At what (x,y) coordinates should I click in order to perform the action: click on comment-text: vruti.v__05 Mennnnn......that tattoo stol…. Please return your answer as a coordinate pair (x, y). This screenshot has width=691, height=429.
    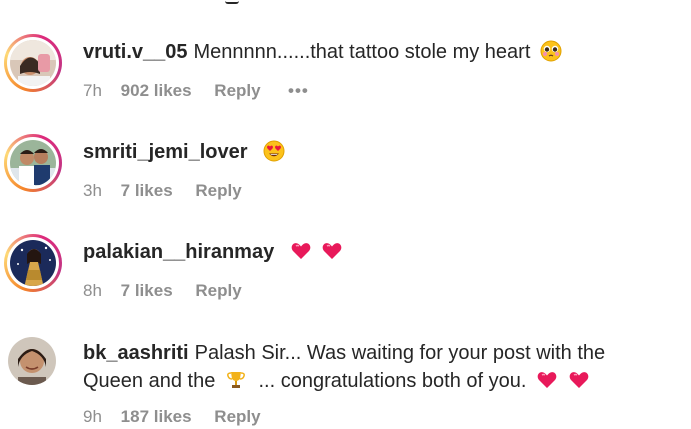
    Looking at the image, I should click on (363, 54).